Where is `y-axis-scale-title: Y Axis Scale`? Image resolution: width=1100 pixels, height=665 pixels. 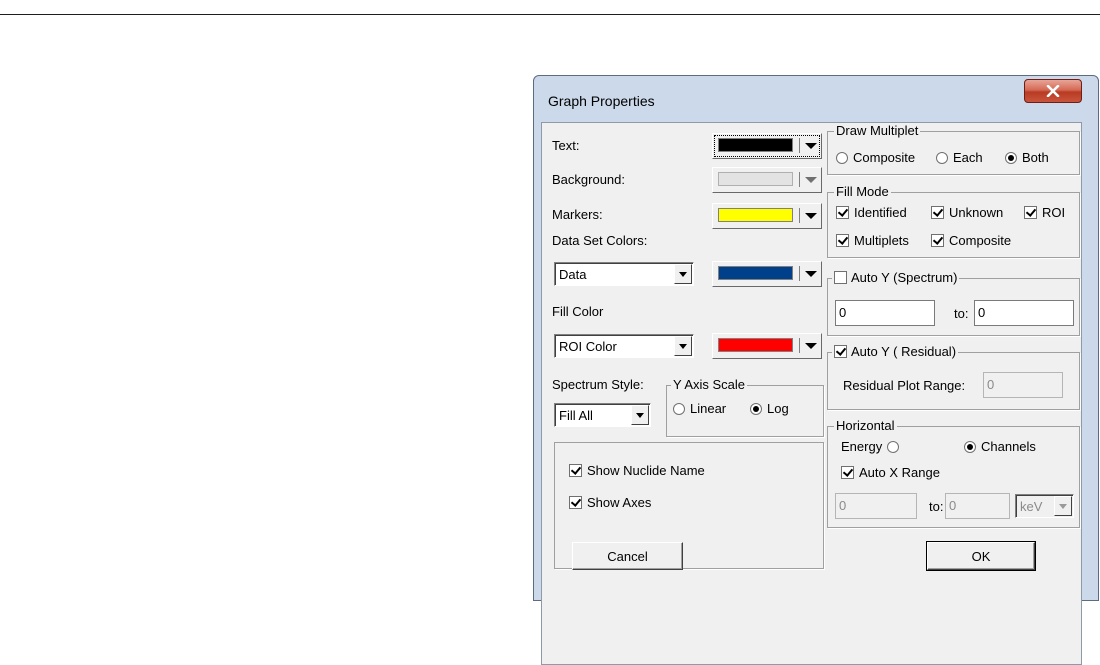 y-axis-scale-title: Y Axis Scale is located at coordinates (709, 384).